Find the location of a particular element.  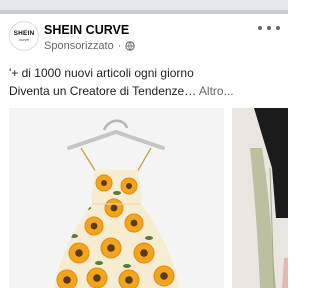

top-separator is located at coordinates (144, 7).